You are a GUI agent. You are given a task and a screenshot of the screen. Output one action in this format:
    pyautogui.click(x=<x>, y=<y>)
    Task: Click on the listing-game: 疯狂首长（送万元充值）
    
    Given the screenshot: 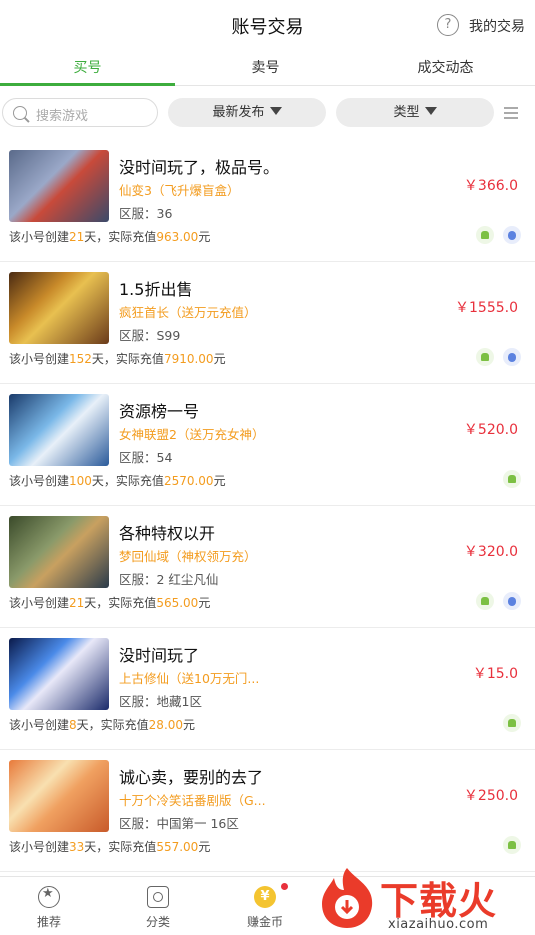 What is the action you would take?
    pyautogui.click(x=188, y=312)
    